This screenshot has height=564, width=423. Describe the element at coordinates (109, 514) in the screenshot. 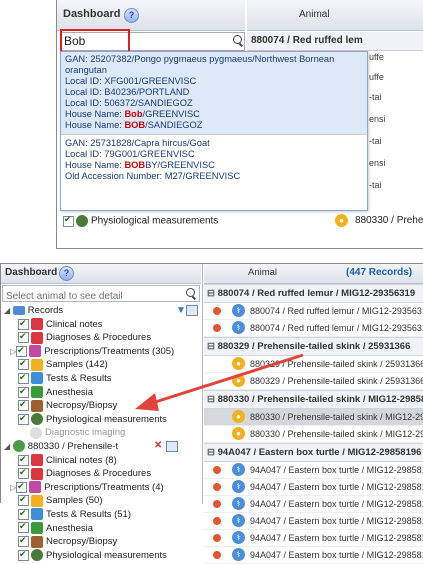

I see `tree-item: Tests & Results (51)` at that location.